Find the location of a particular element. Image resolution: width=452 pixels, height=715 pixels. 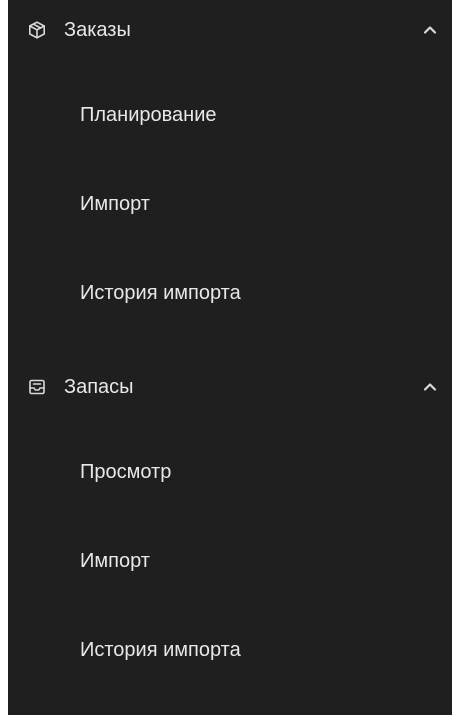

menu-group-stock-header: Запасы is located at coordinates (230, 390).